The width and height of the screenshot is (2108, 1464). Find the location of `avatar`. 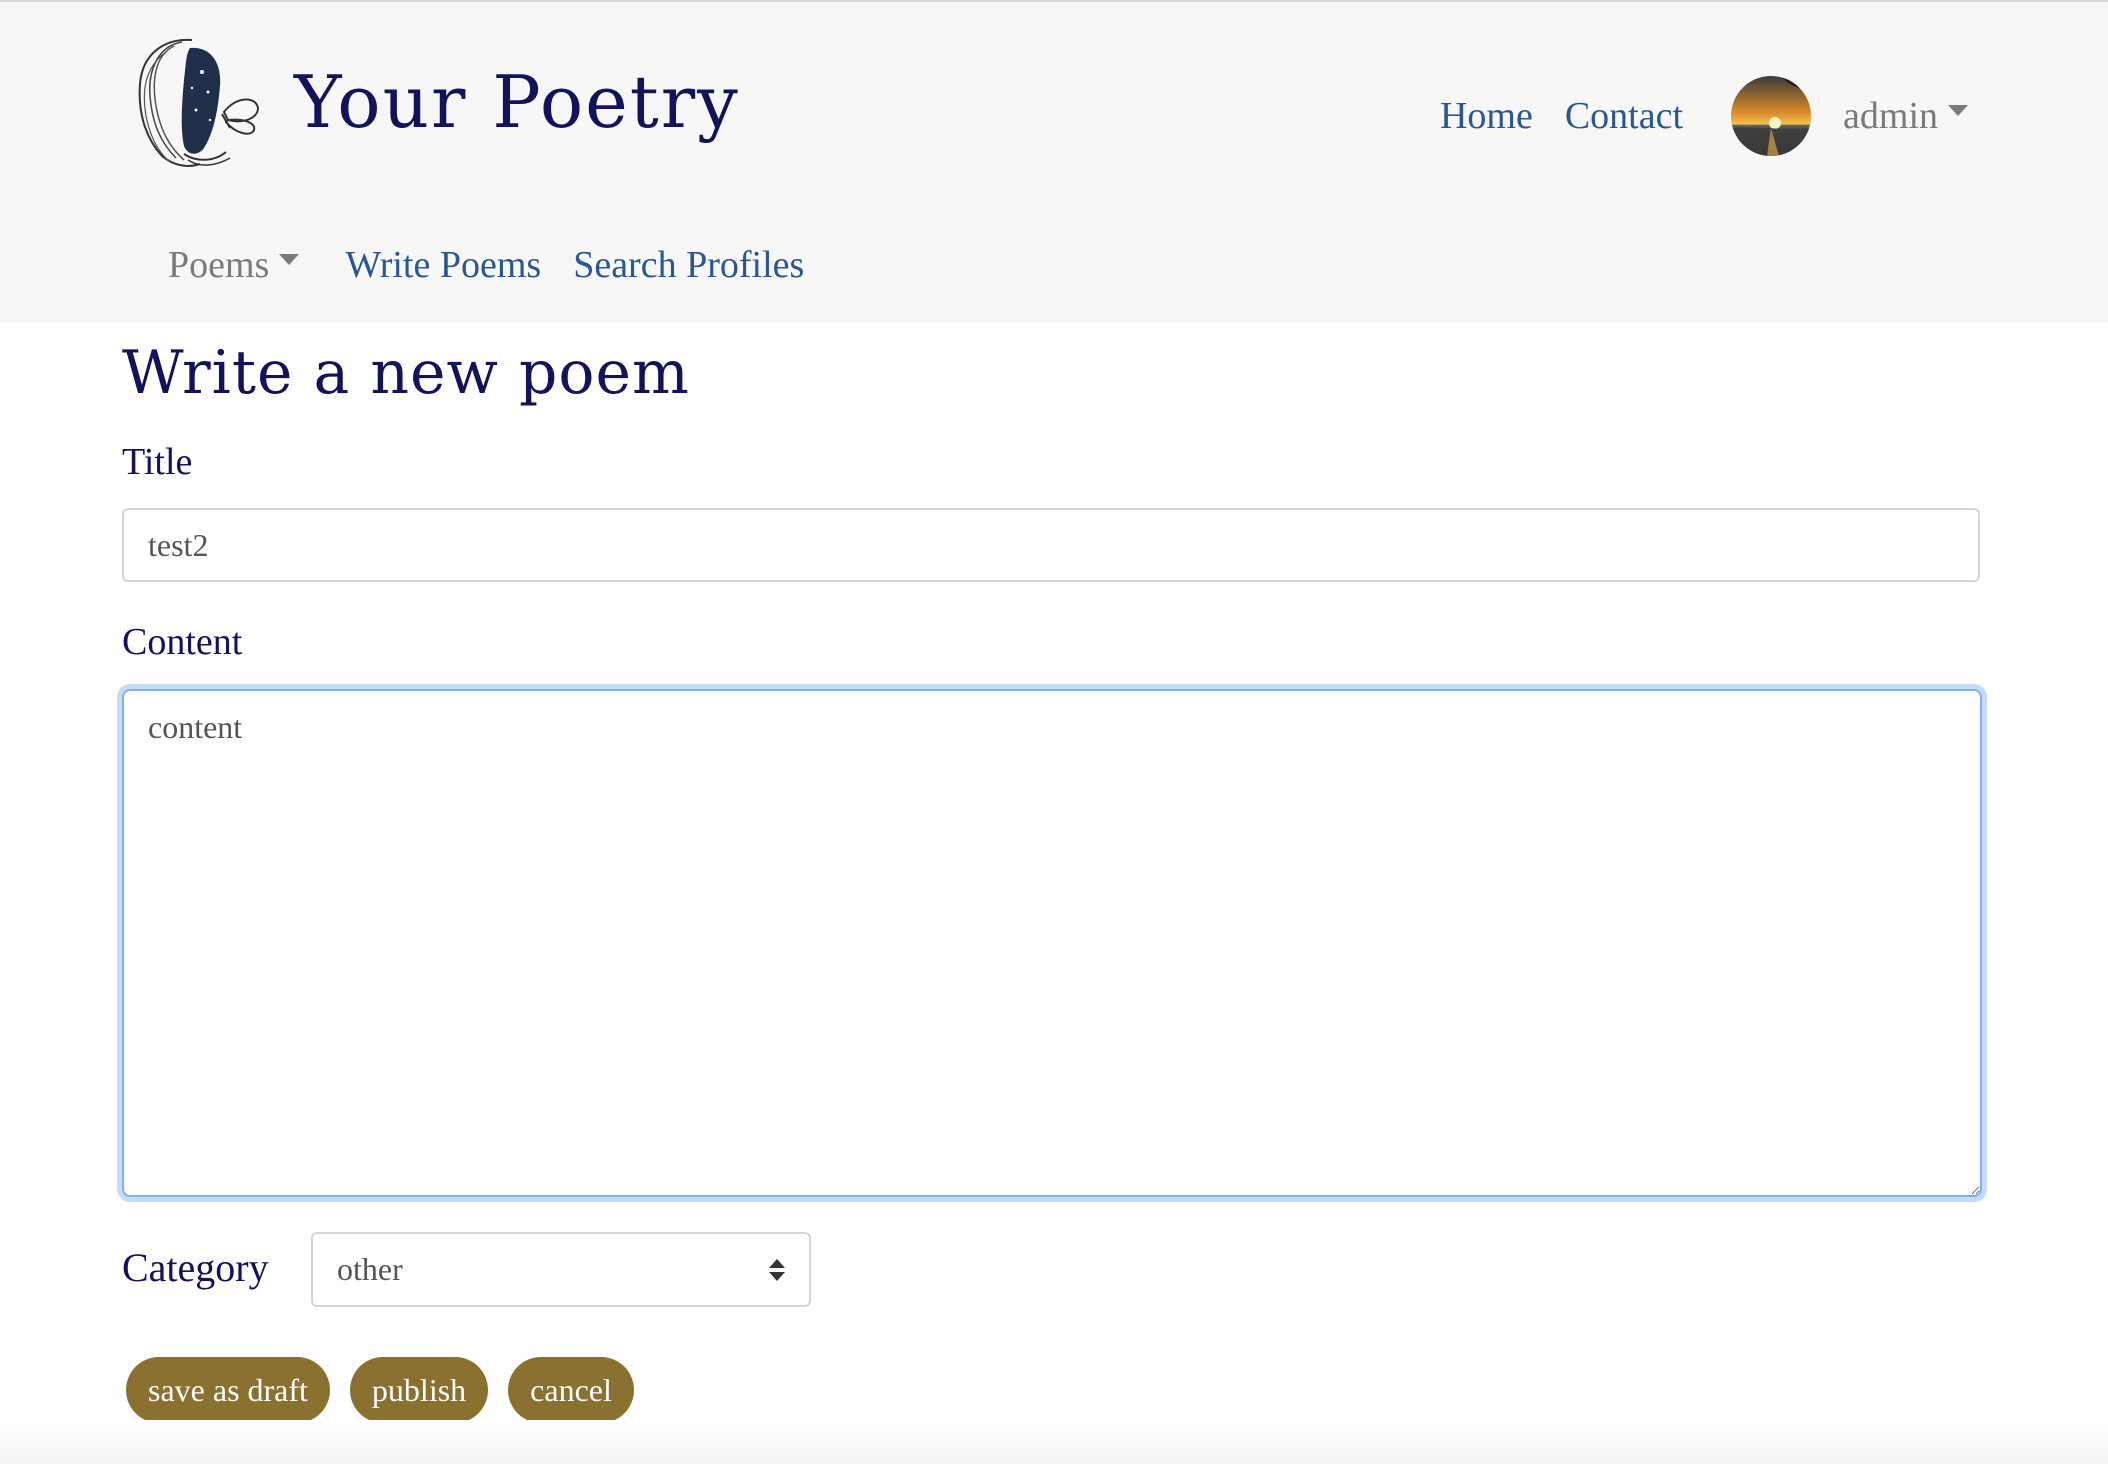

avatar is located at coordinates (1771, 116).